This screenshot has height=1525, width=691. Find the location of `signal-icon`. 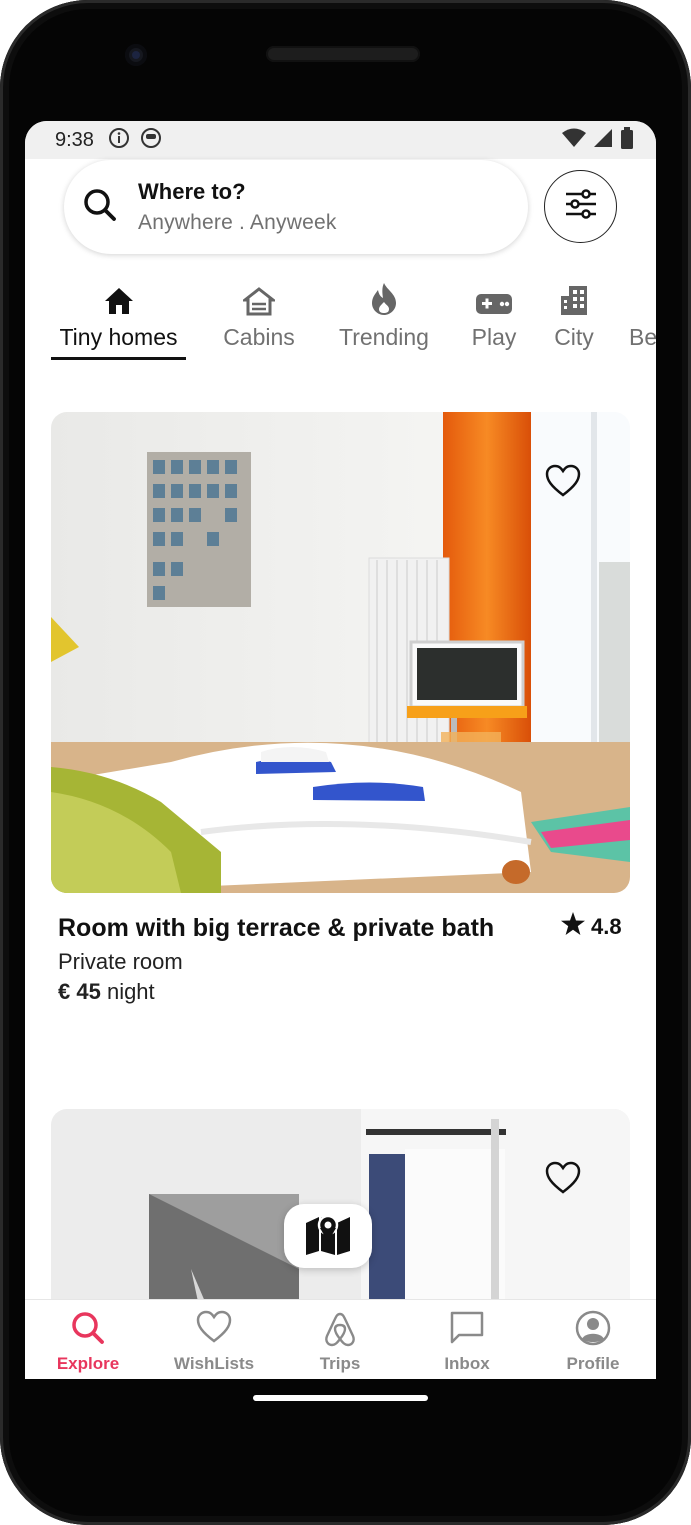

signal-icon is located at coordinates (603, 140).